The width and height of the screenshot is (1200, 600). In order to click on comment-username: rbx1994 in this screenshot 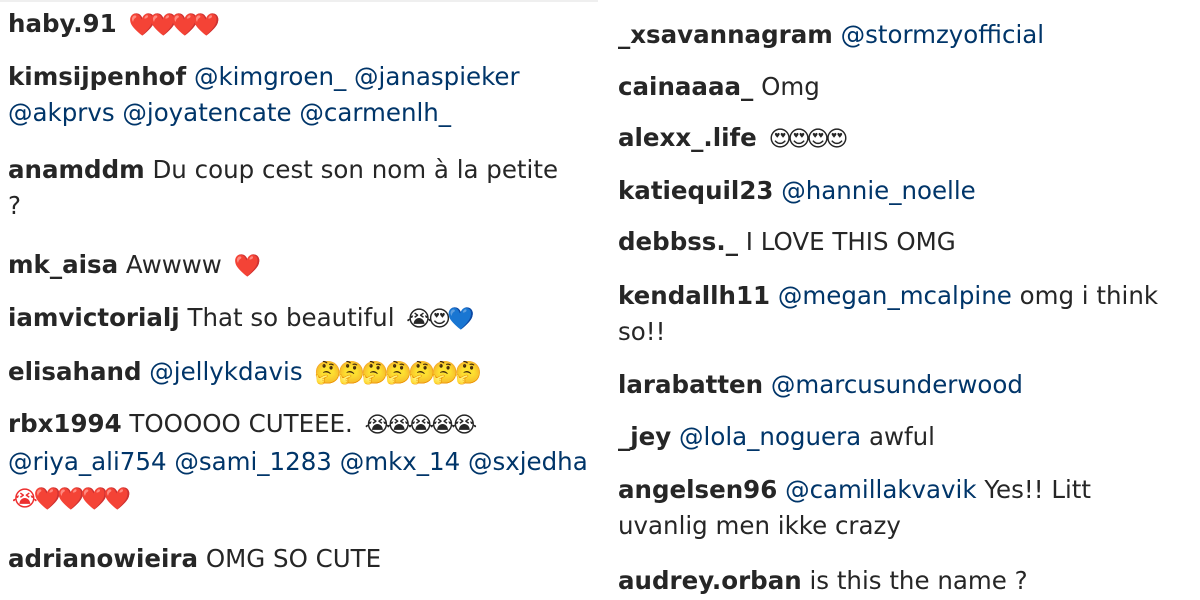, I will do `click(65, 423)`.